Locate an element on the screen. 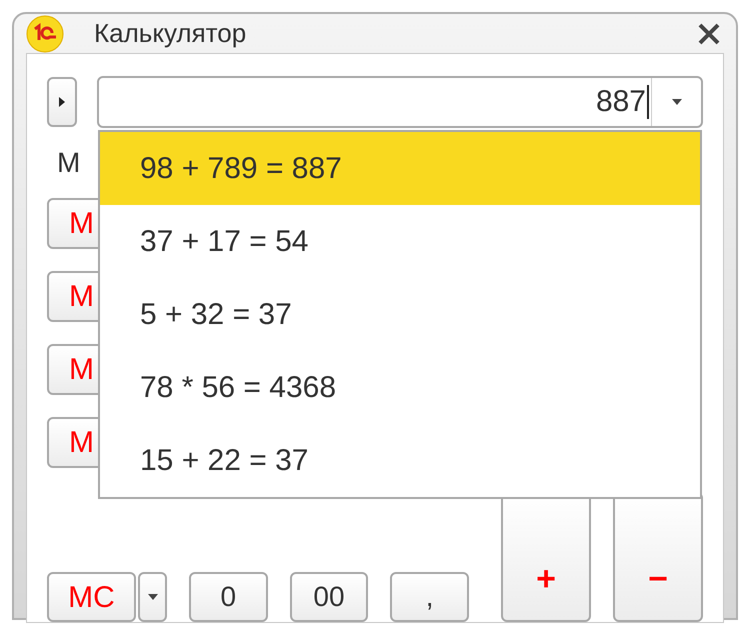 The image size is (750, 633). digit-button: , is located at coordinates (430, 597).